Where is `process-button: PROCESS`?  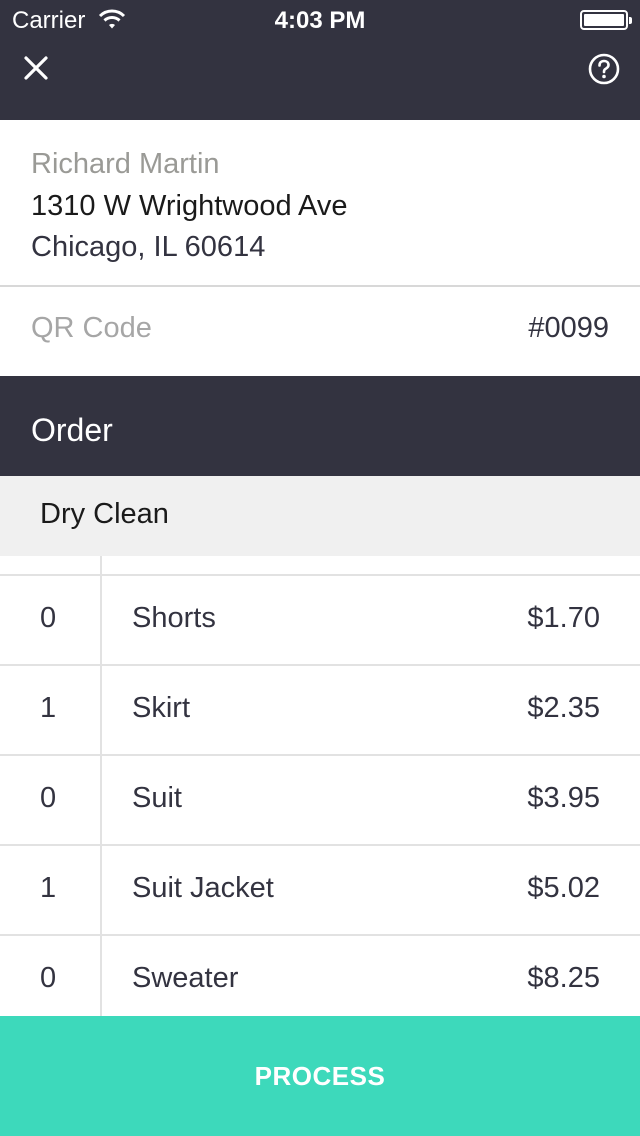 process-button: PROCESS is located at coordinates (320, 1076).